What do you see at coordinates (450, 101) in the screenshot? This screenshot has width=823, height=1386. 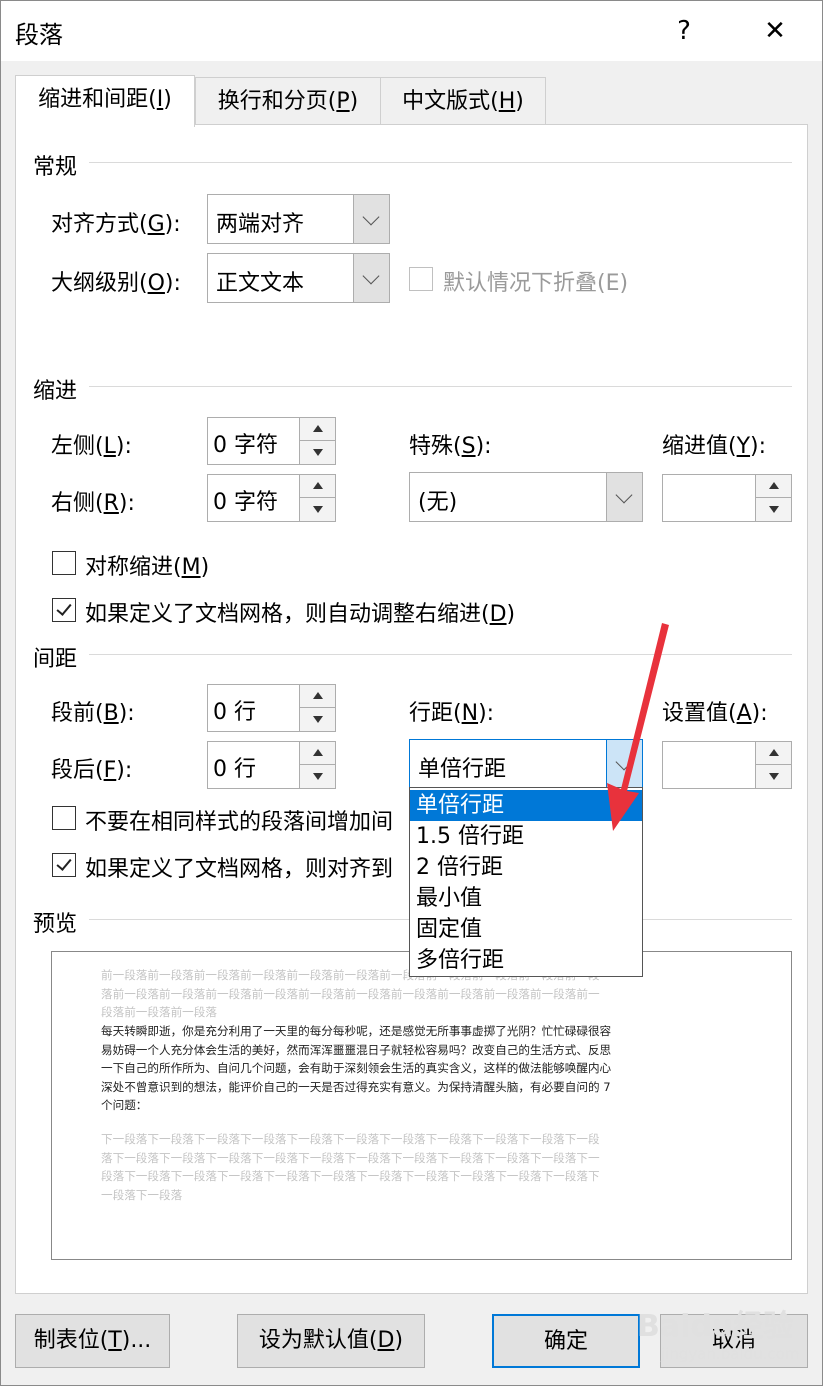 I see `tab-label: 中文版式(` at bounding box center [450, 101].